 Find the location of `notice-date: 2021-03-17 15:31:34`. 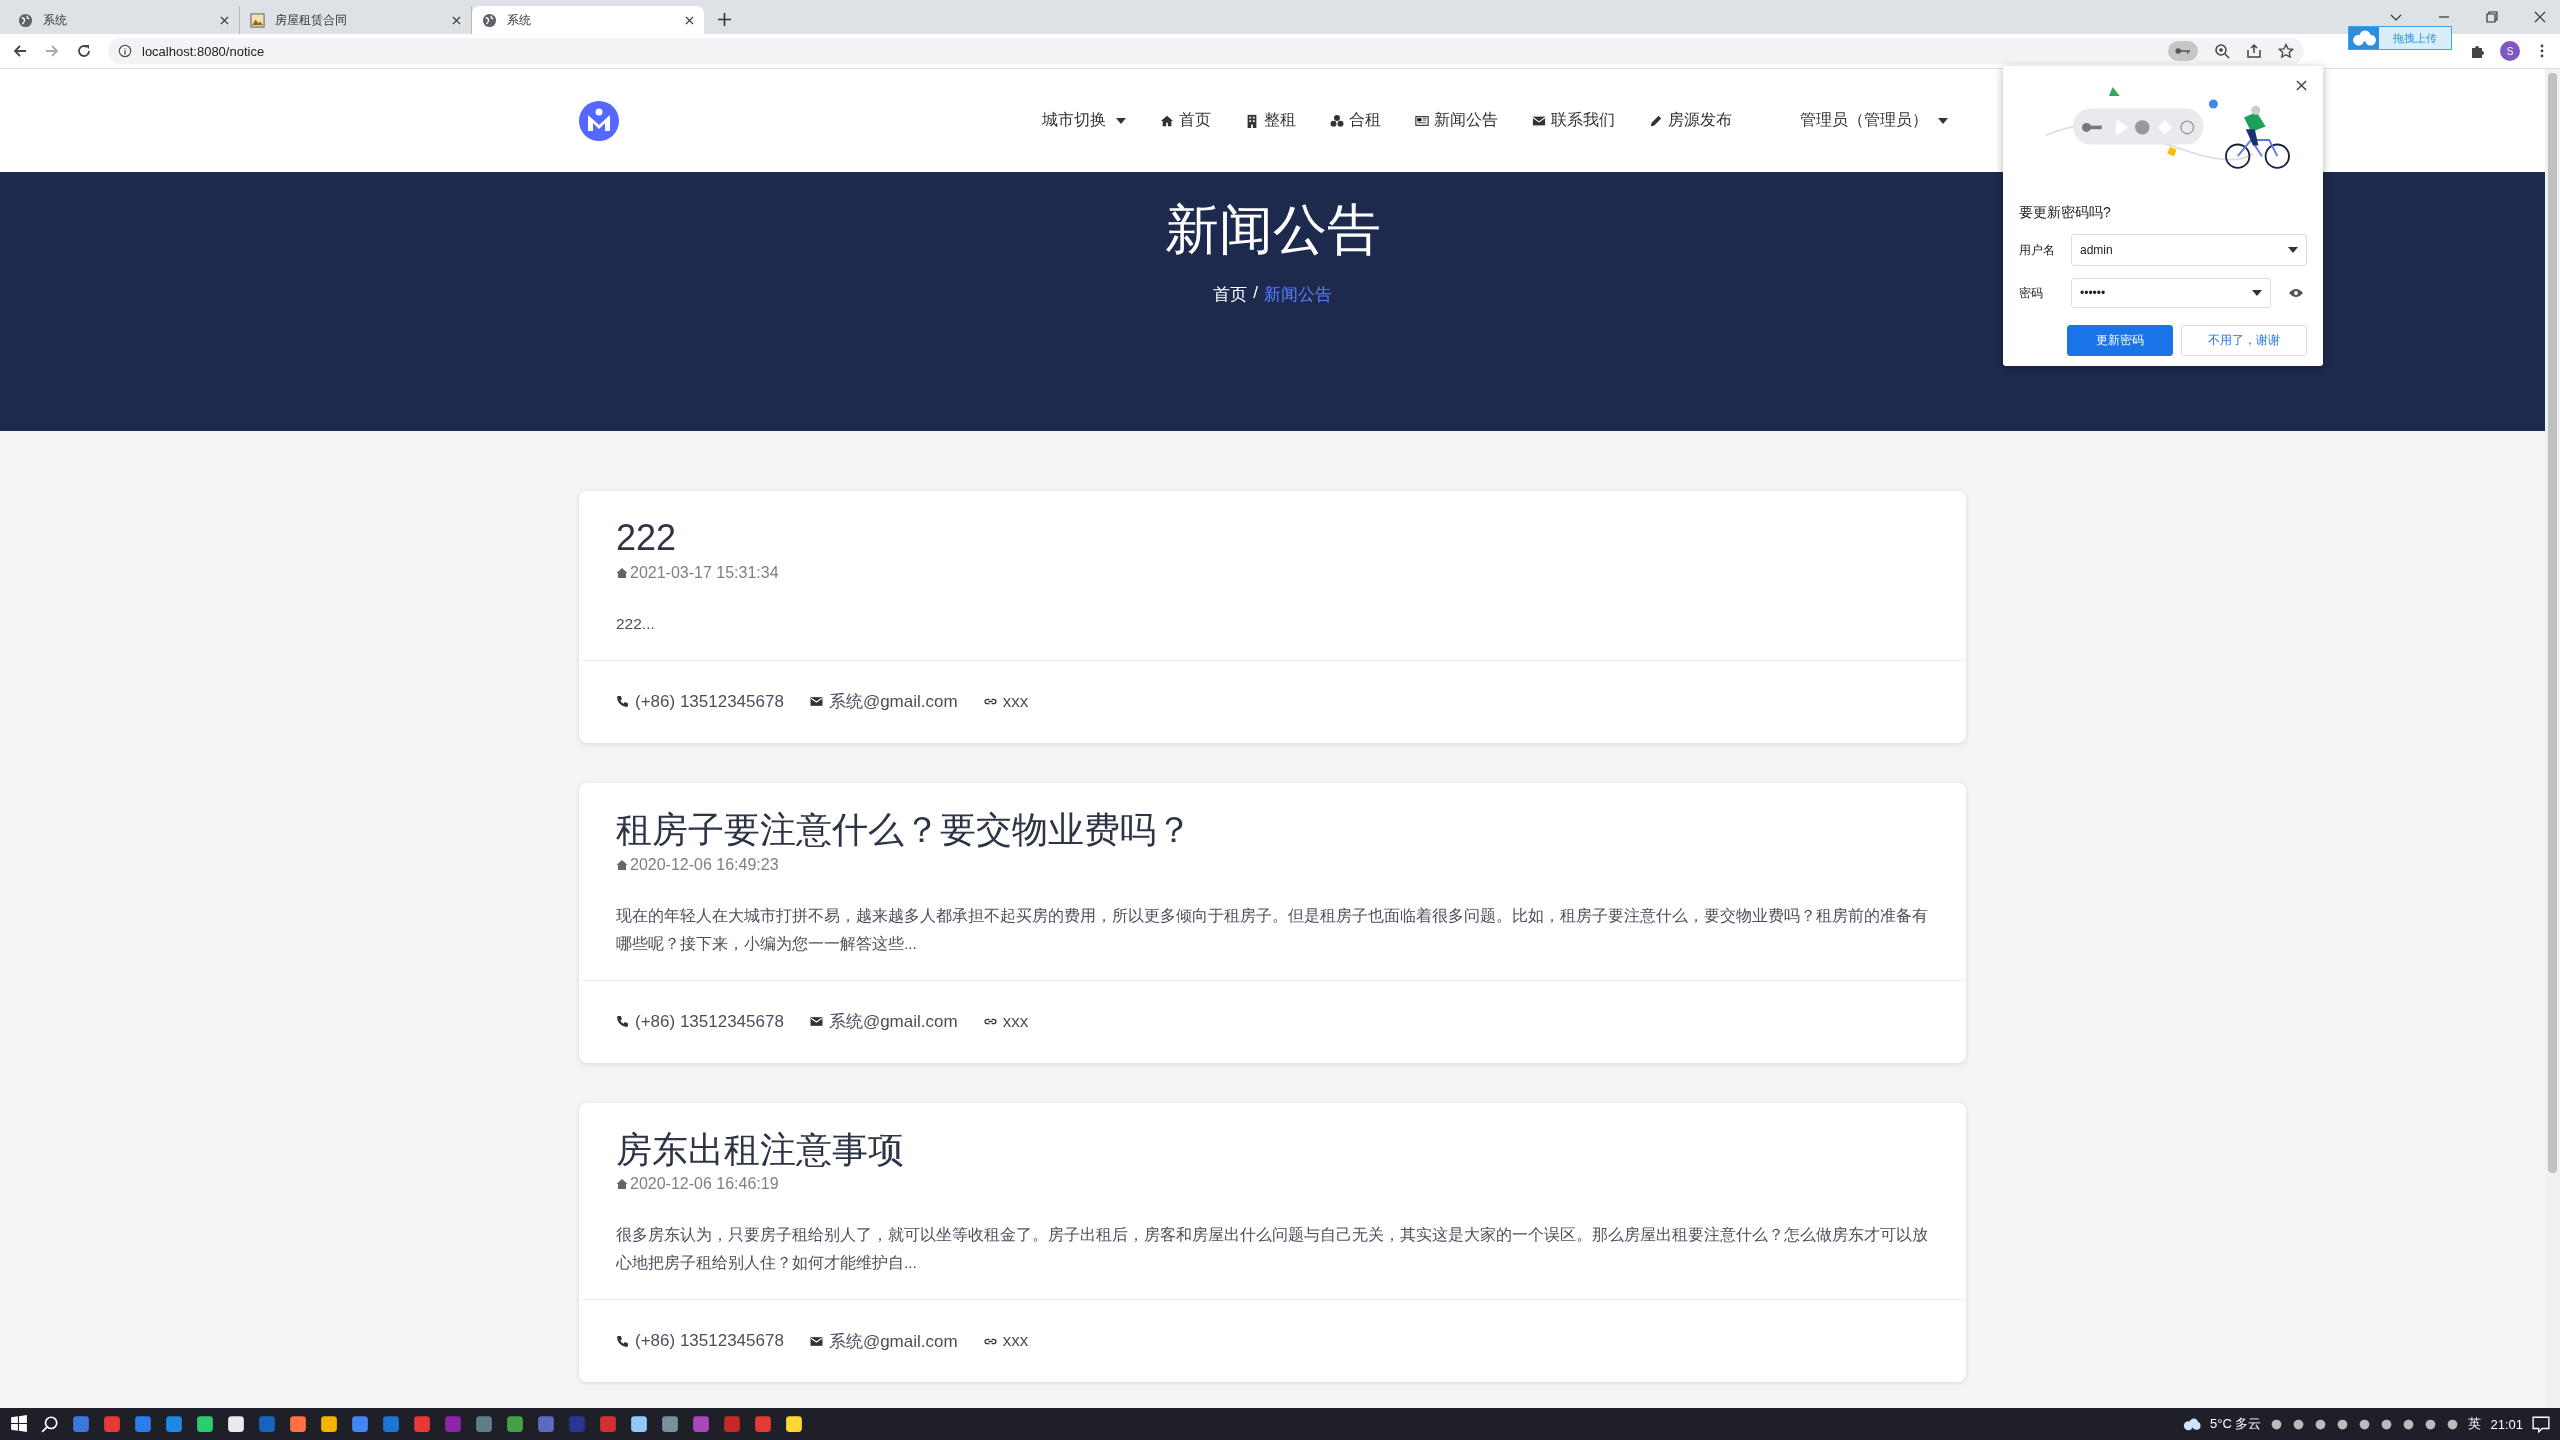

notice-date: 2021-03-17 15:31:34 is located at coordinates (704, 572).